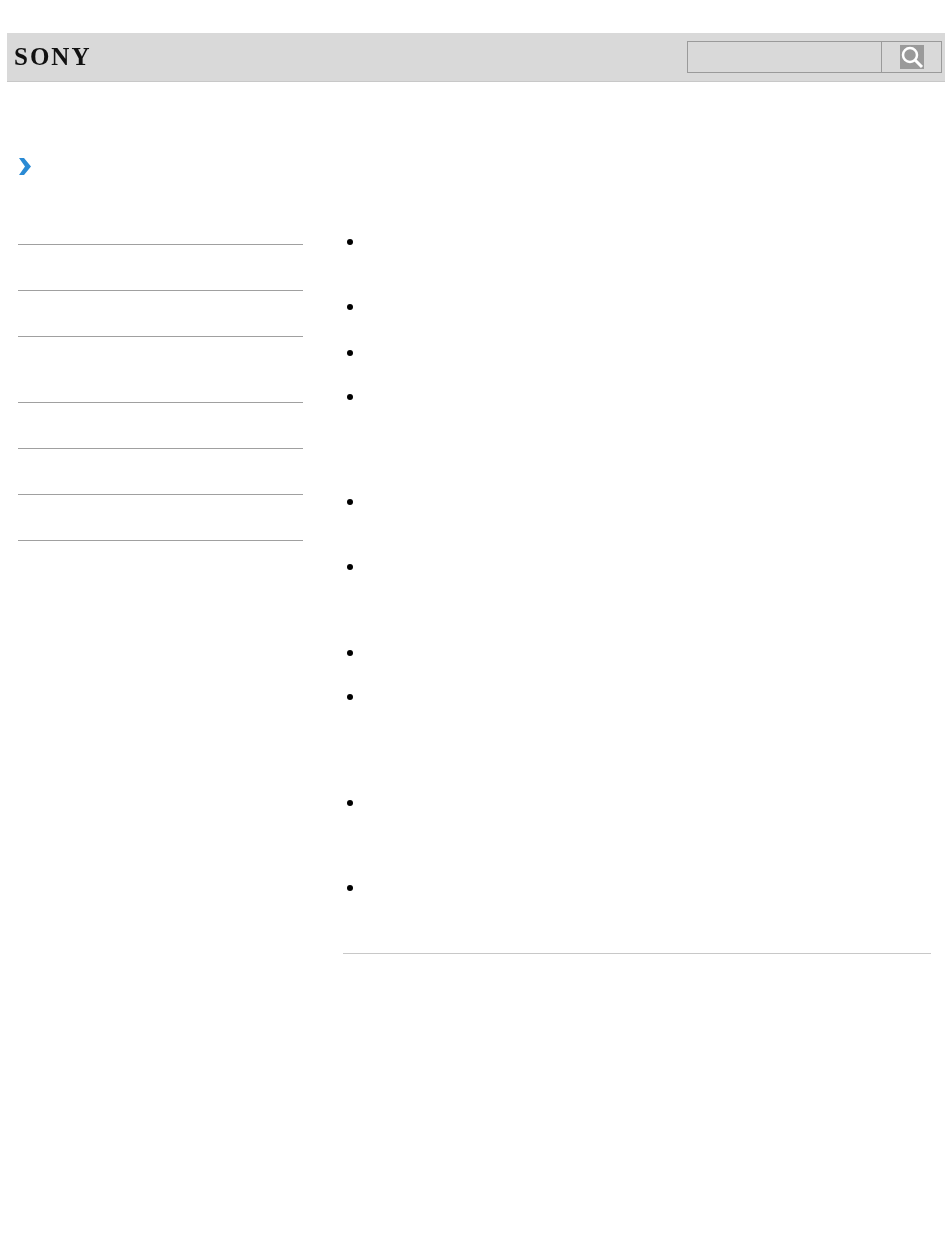 The height and width of the screenshot is (1237, 950). Describe the element at coordinates (25, 166) in the screenshot. I see `chevron-icon` at that location.